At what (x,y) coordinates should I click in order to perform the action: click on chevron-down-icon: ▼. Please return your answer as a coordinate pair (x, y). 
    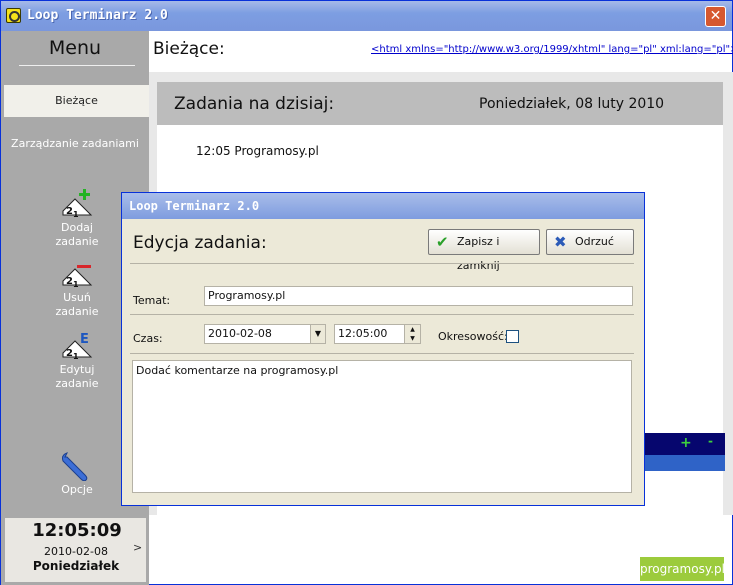
    Looking at the image, I should click on (317, 334).